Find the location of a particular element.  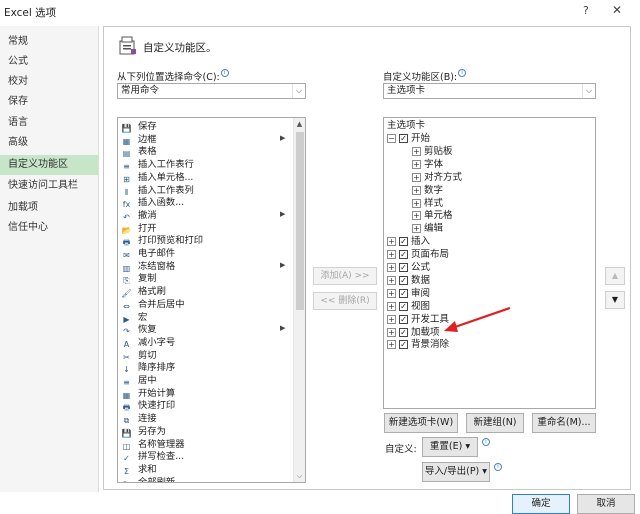

command-item: ✂ 剪切 is located at coordinates (138, 355).